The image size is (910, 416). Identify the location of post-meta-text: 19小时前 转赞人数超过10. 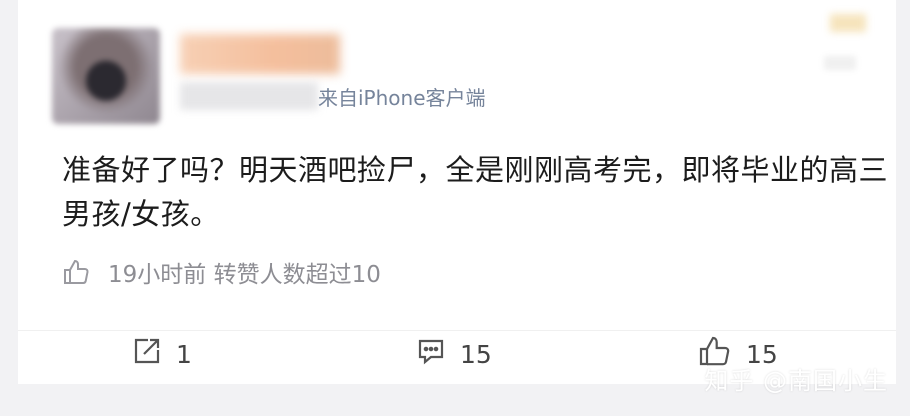
(244, 275).